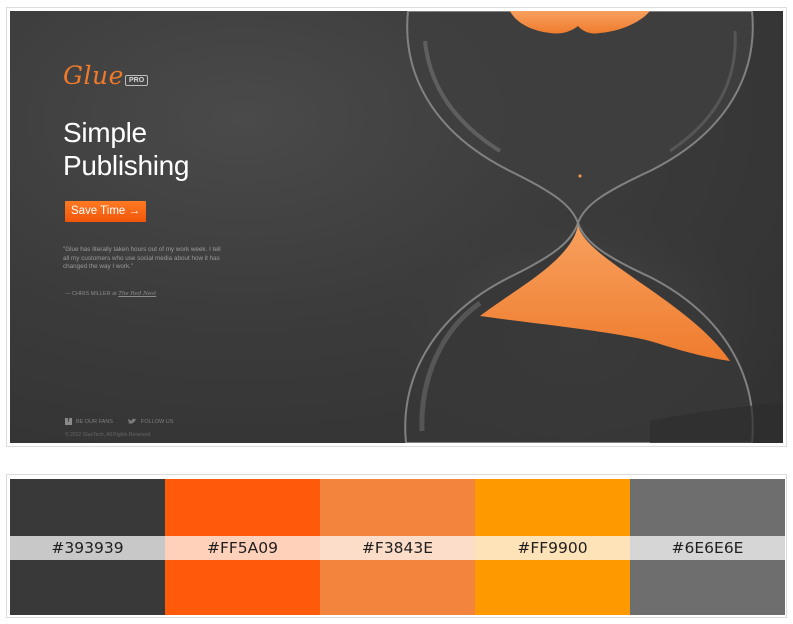  I want to click on swatch-4: #FF9900, so click(552, 547).